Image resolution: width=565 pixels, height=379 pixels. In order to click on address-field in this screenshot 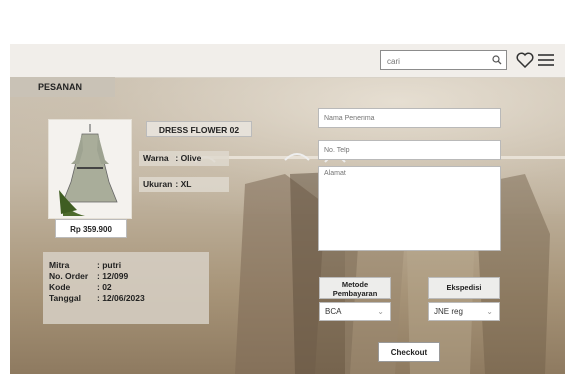, I will do `click(409, 208)`.